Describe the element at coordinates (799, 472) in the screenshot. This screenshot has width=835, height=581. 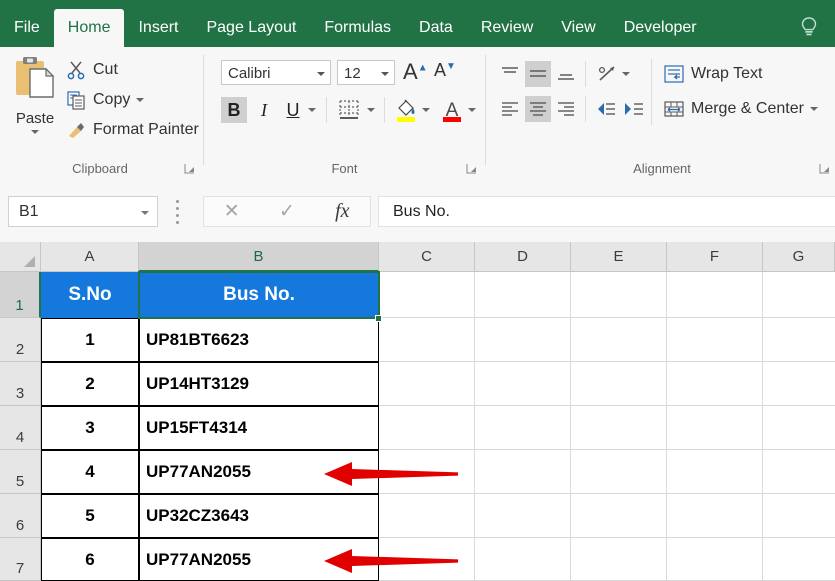
I see `cell-g5` at that location.